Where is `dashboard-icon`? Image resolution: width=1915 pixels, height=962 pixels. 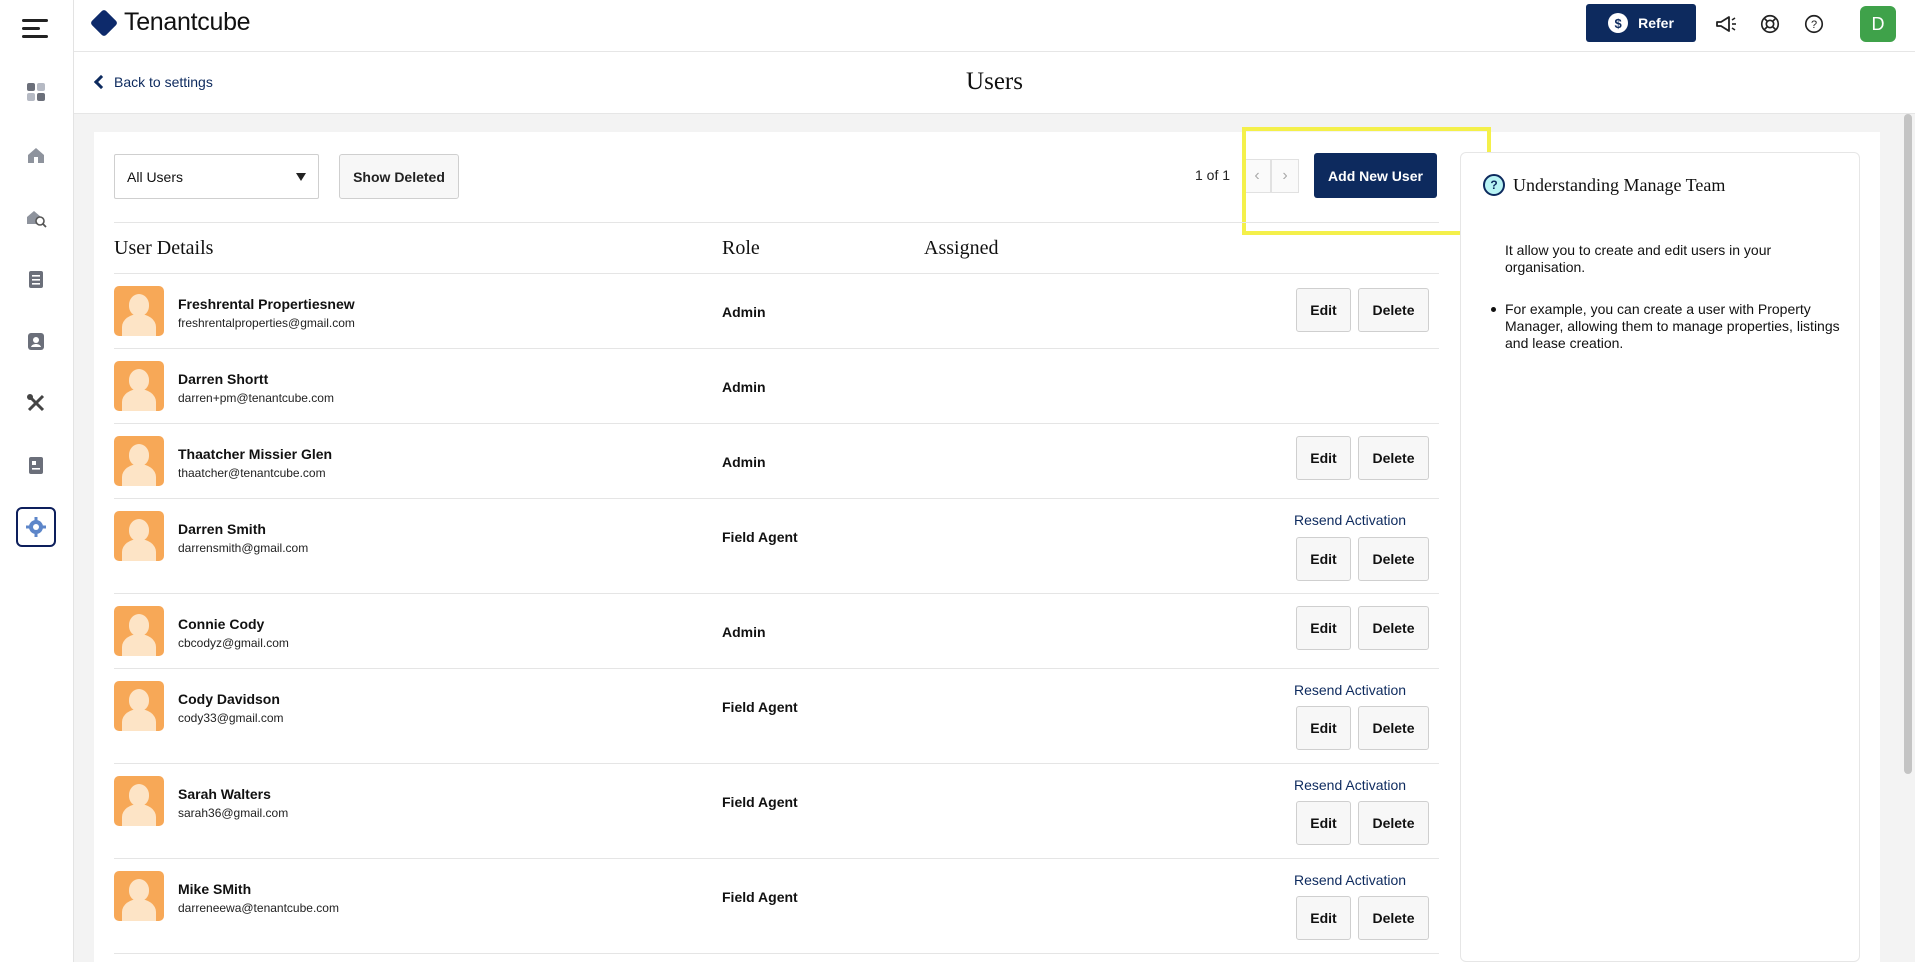
dashboard-icon is located at coordinates (36, 92).